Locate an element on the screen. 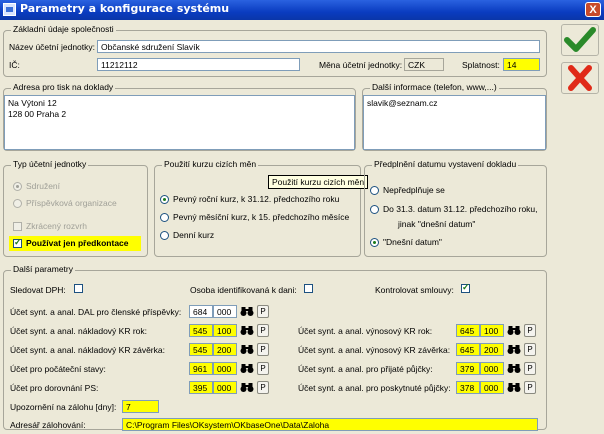 The image size is (604, 434). account-synt-input: 378 is located at coordinates (468, 387).